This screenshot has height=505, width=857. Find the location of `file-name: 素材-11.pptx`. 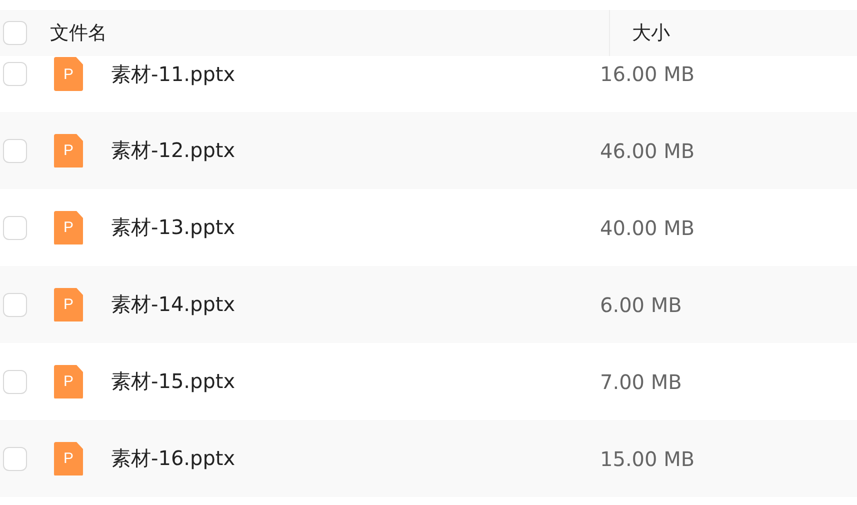

file-name: 素材-11.pptx is located at coordinates (355, 74).